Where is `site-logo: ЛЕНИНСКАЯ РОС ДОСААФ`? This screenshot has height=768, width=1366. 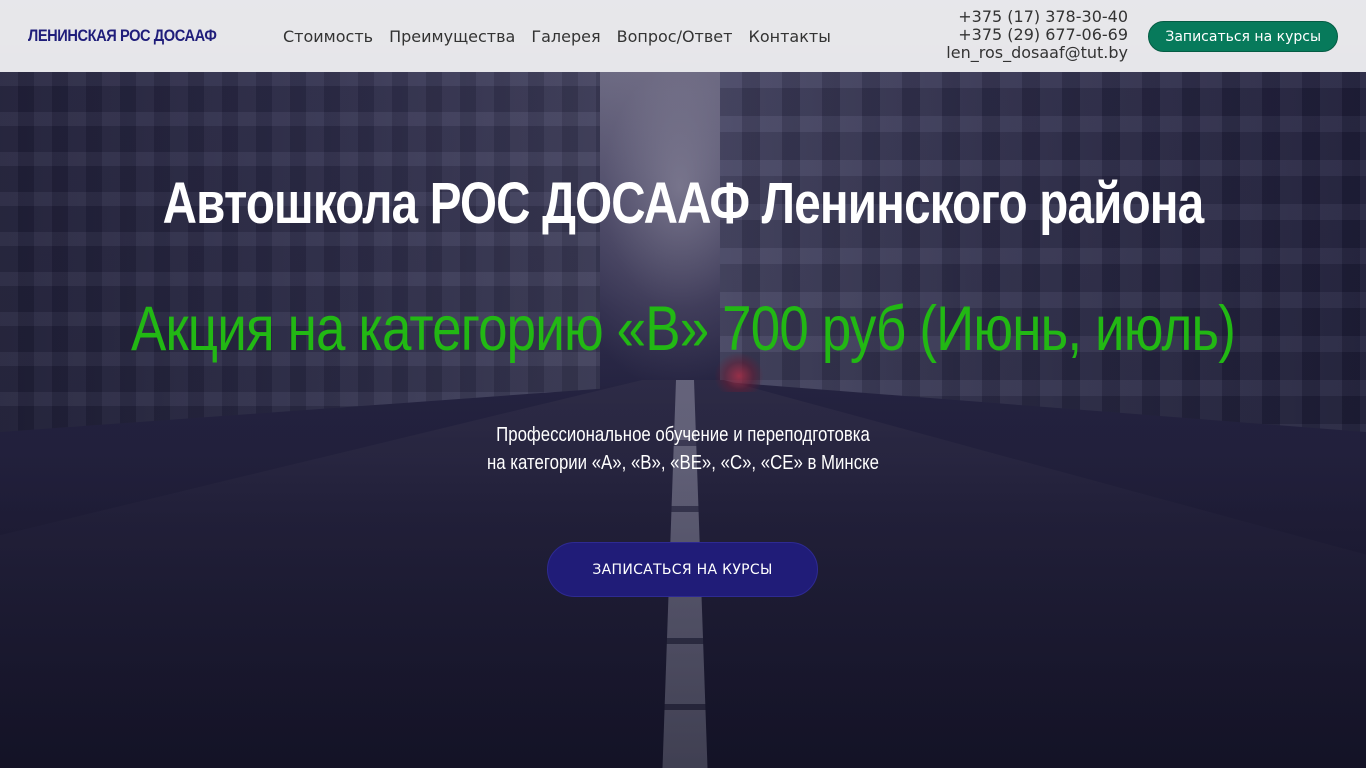
site-logo: ЛЕНИНСКАЯ РОС ДОСААФ is located at coordinates (122, 36).